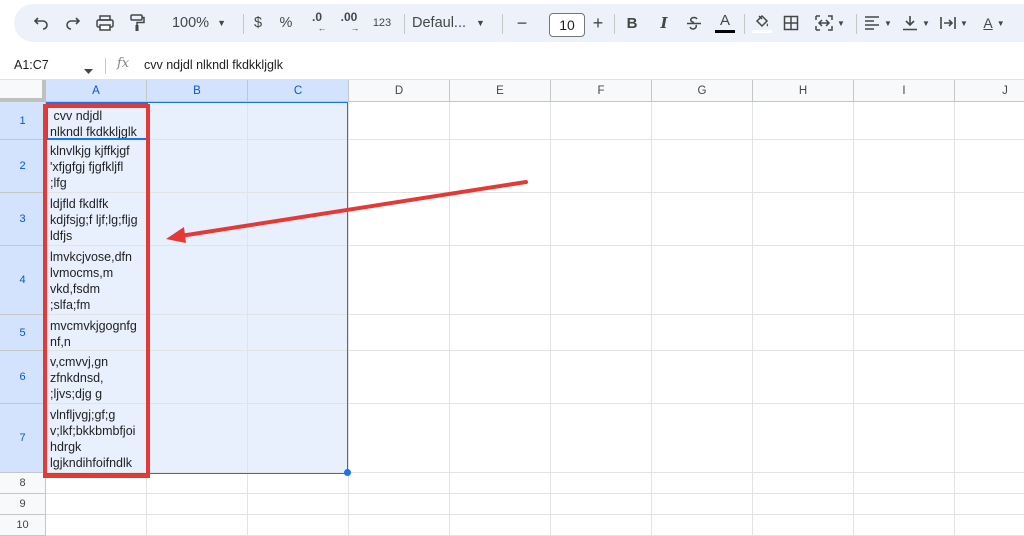 The width and height of the screenshot is (1024, 536). Describe the element at coordinates (989, 91) in the screenshot. I see `column-header-j: J` at that location.